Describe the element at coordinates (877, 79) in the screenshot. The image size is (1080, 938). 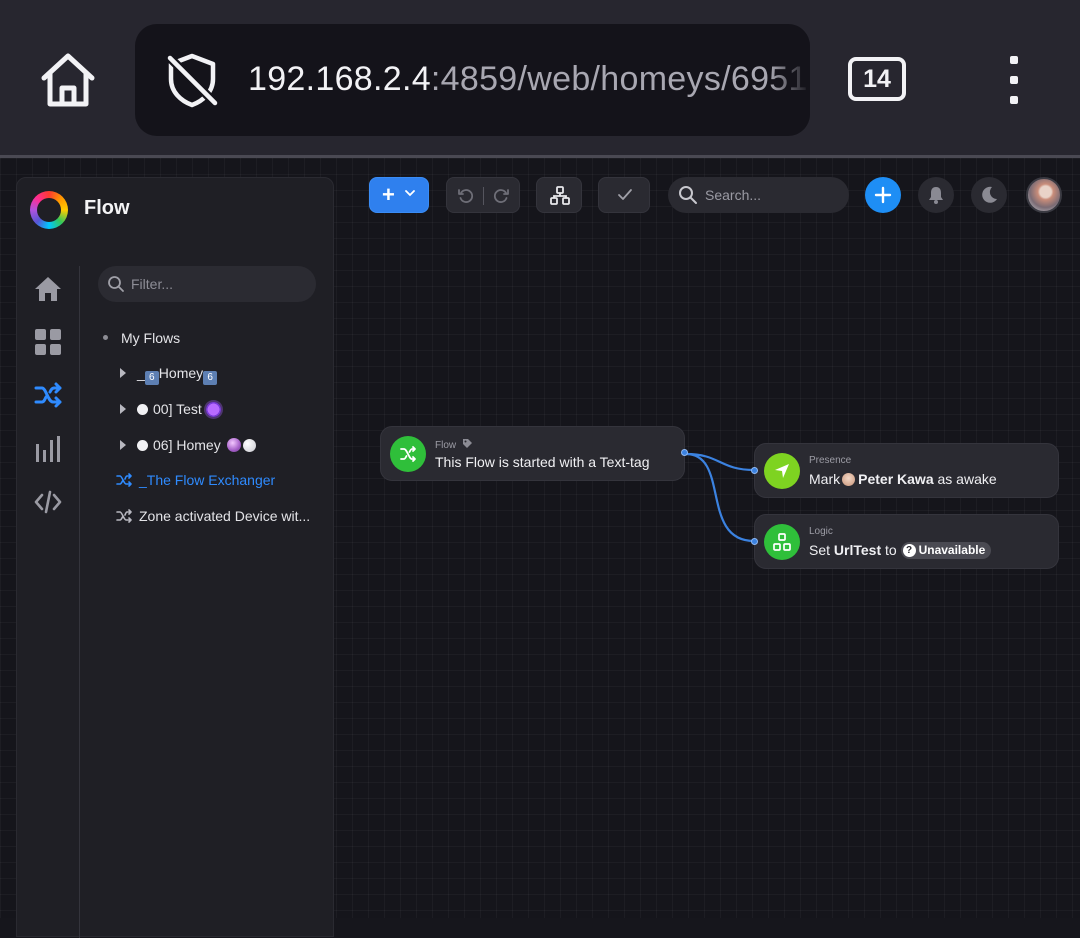
I see `tab-switcher-button: 14` at that location.